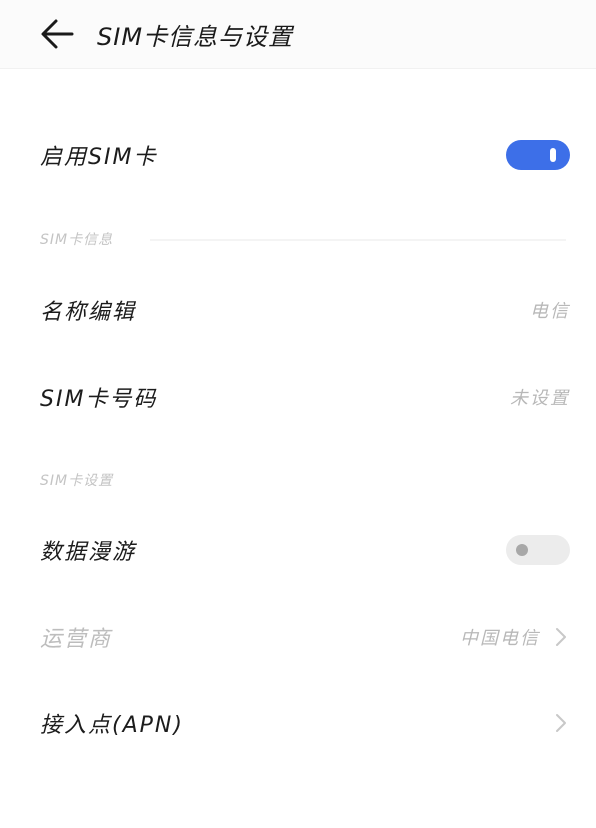  What do you see at coordinates (195, 37) in the screenshot?
I see `page-title: SIM卡信息与设置` at bounding box center [195, 37].